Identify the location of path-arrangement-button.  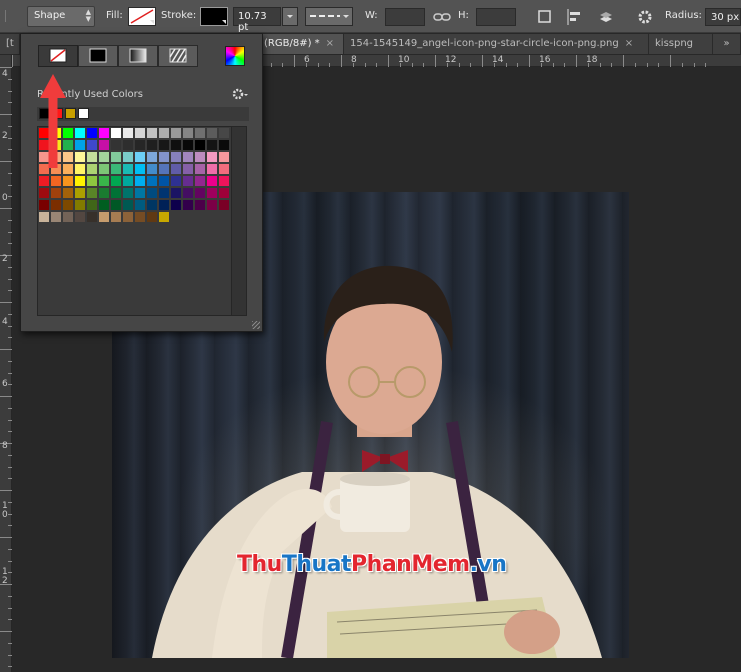
(606, 17).